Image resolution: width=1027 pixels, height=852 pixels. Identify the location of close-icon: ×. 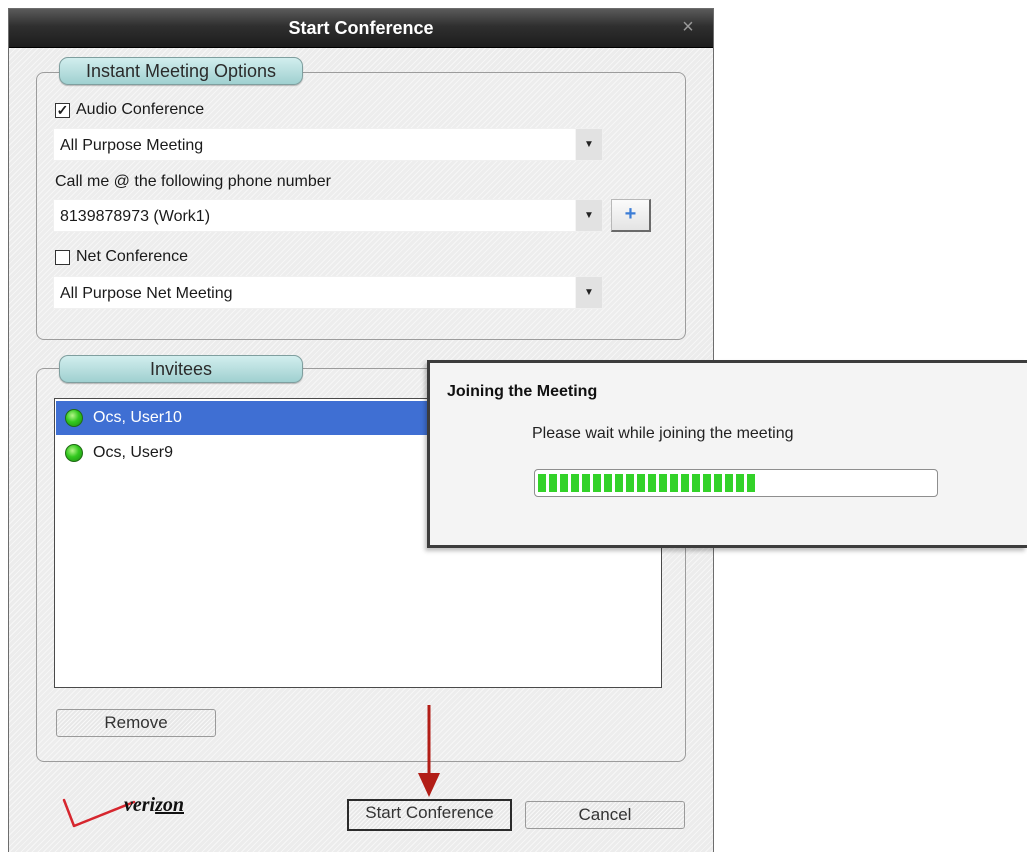
(688, 27).